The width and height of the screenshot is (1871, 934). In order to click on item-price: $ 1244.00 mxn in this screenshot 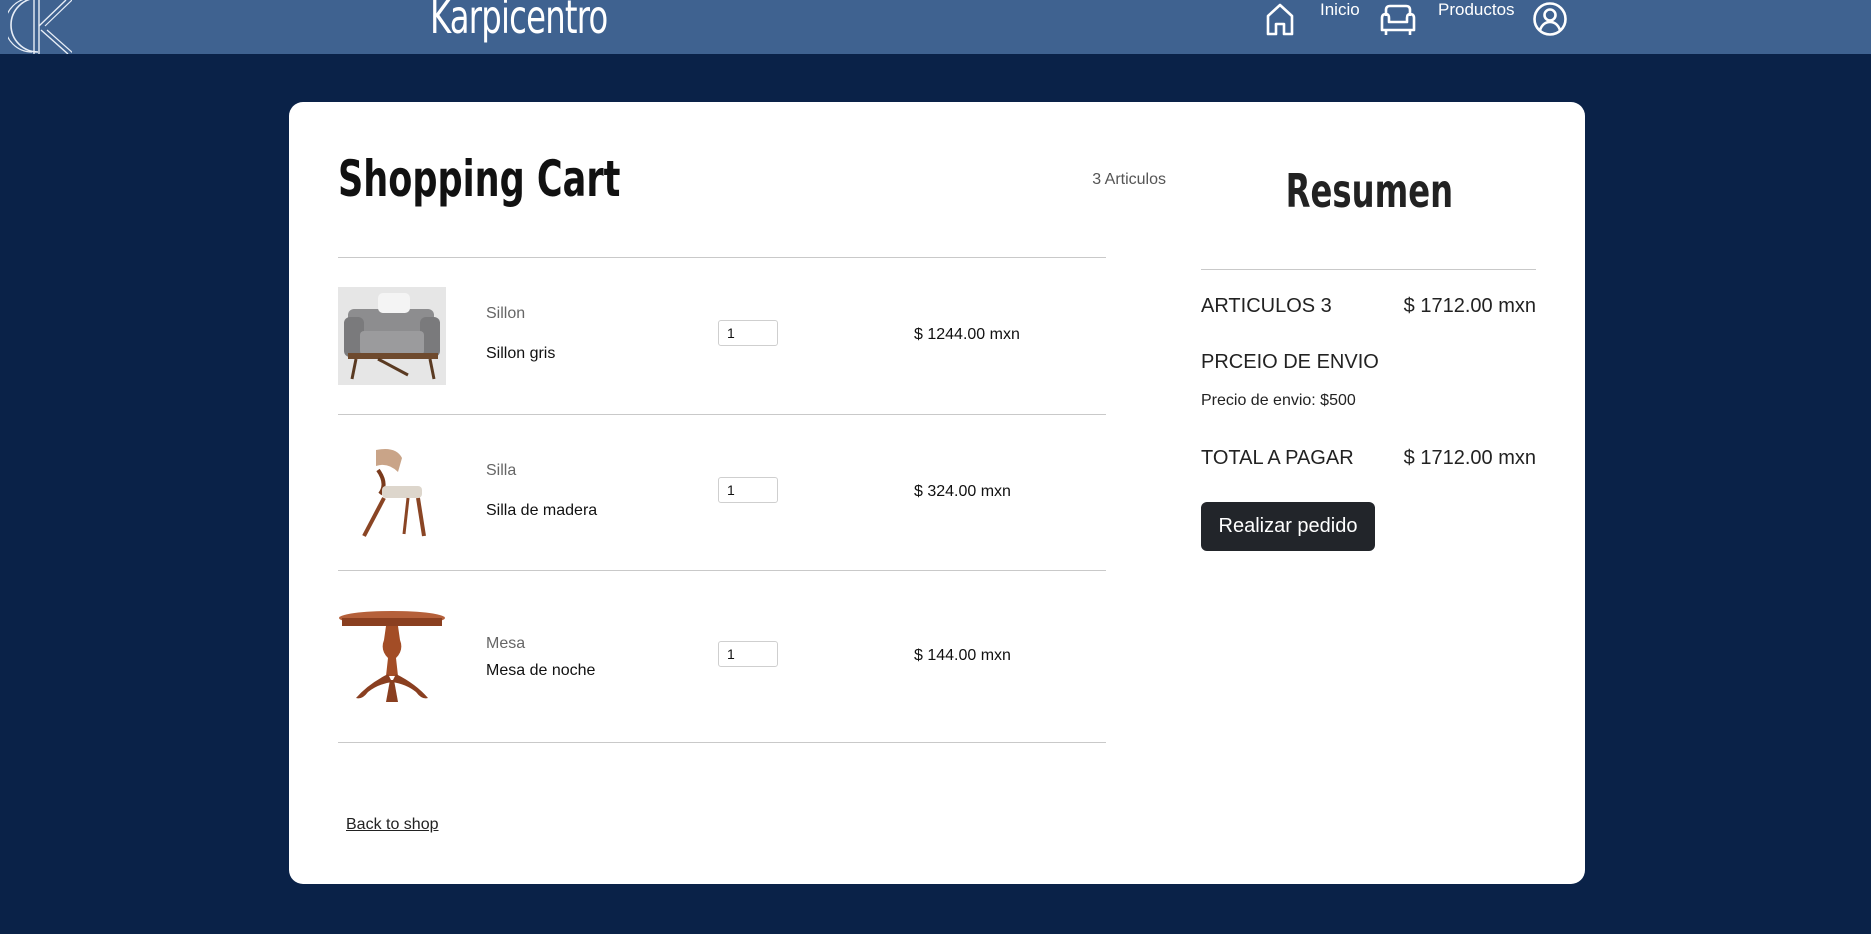, I will do `click(967, 334)`.